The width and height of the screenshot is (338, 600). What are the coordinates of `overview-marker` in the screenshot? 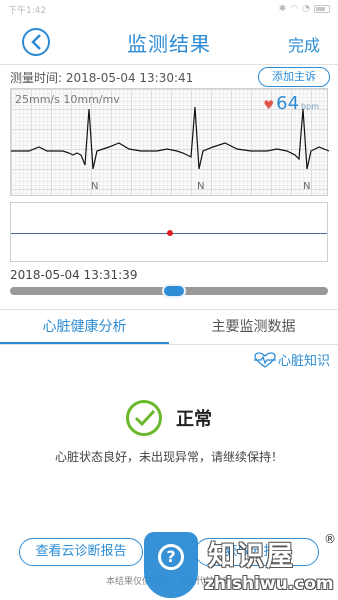 It's located at (170, 233).